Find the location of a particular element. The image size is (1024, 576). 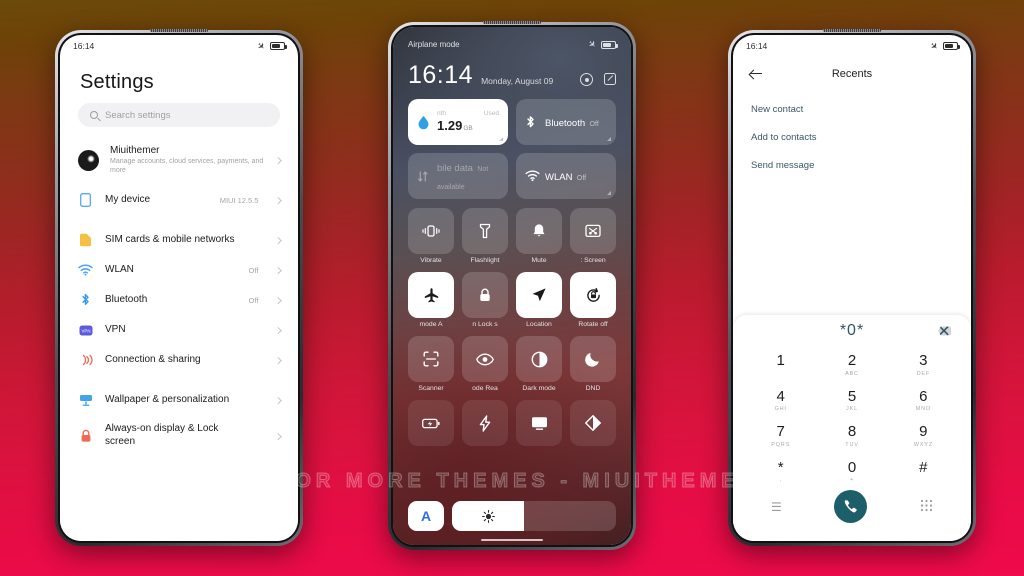

toggle-theme is located at coordinates (593, 424).